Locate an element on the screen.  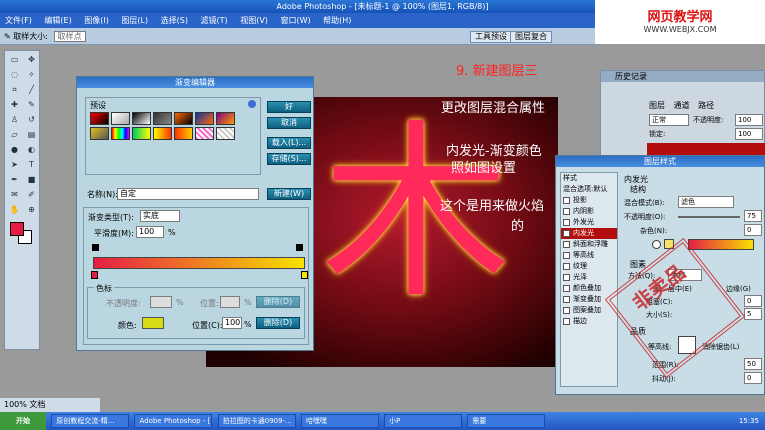
glow-opacity-slider is located at coordinates (709, 217).